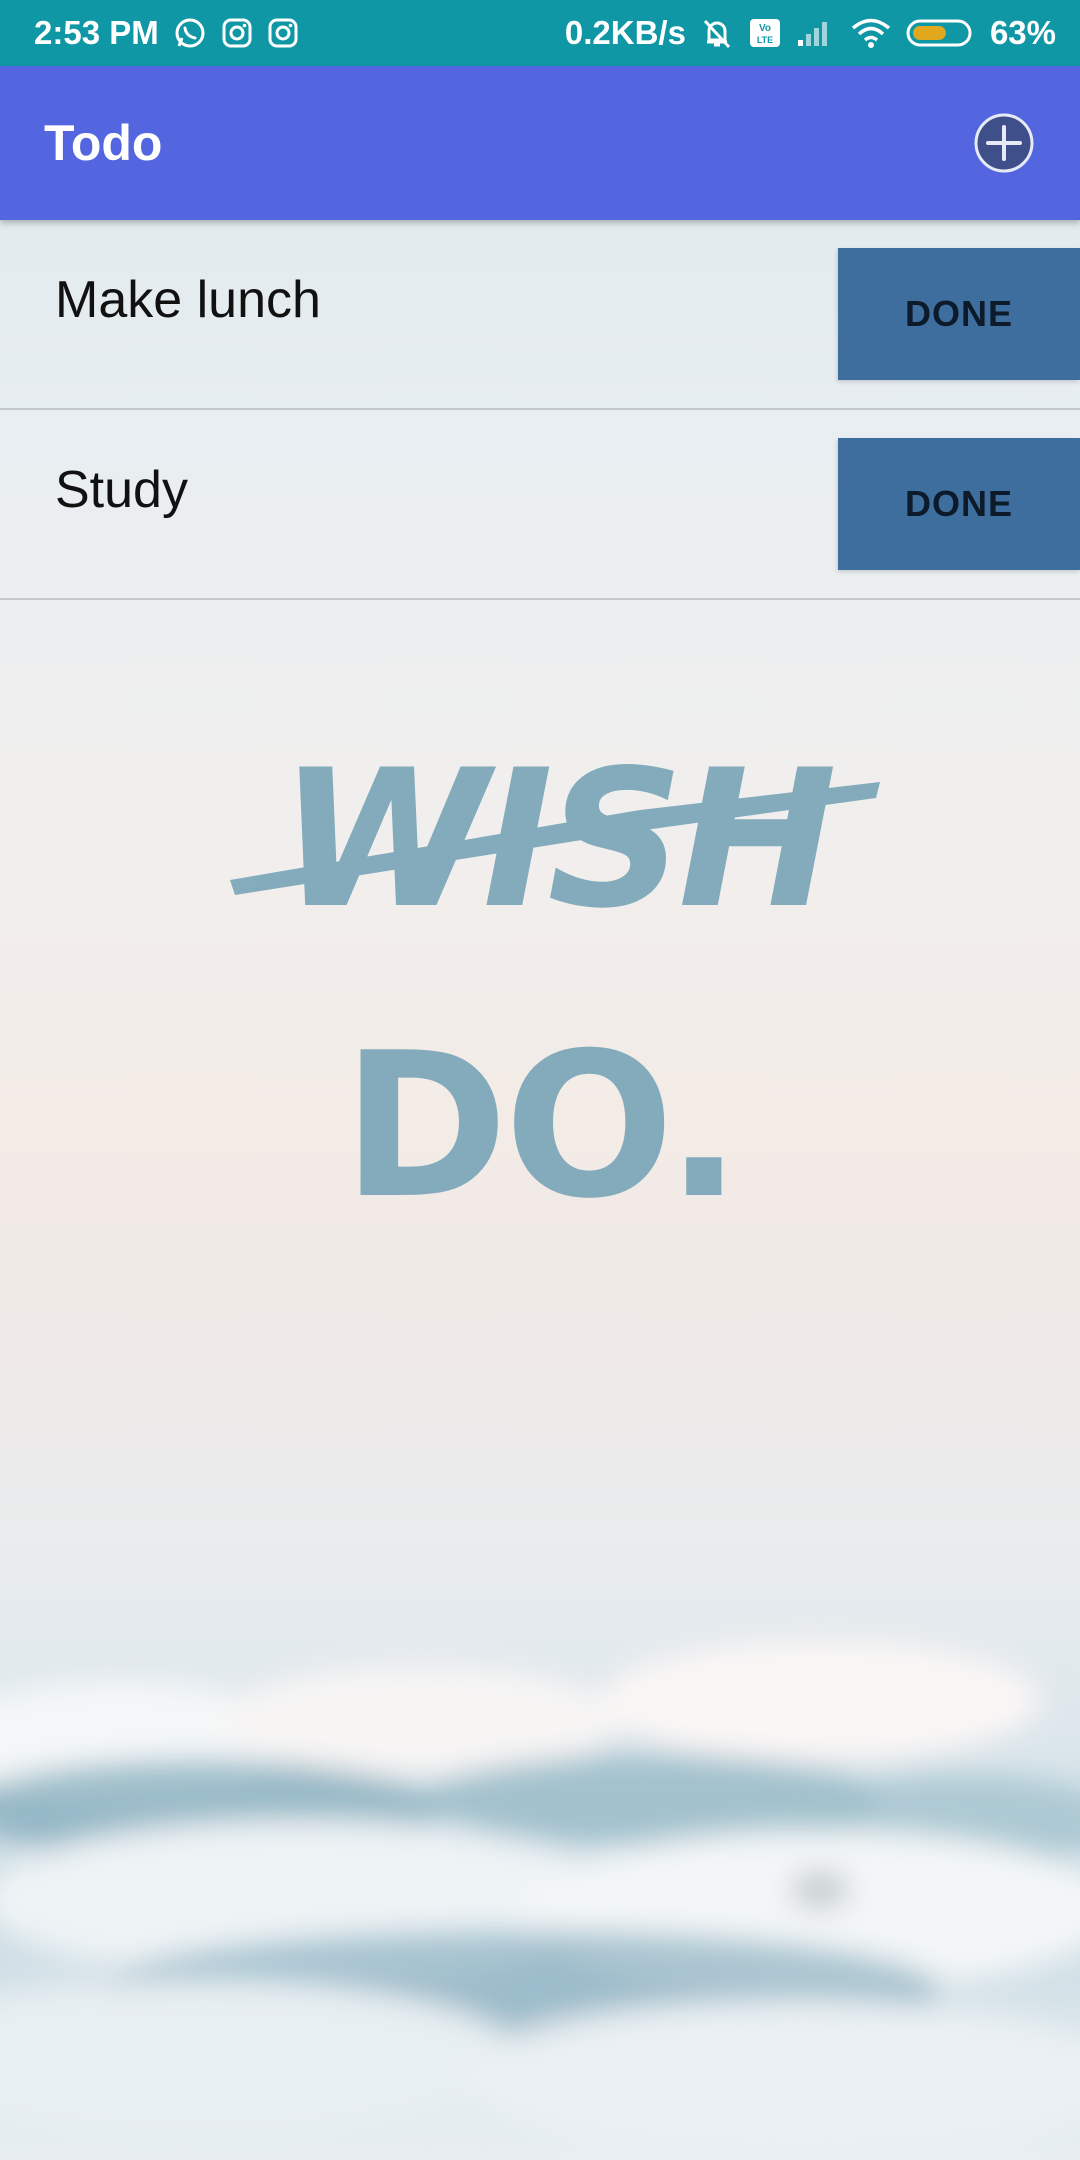 The image size is (1080, 2160). Describe the element at coordinates (103, 143) in the screenshot. I see `app-title: Todo` at that location.